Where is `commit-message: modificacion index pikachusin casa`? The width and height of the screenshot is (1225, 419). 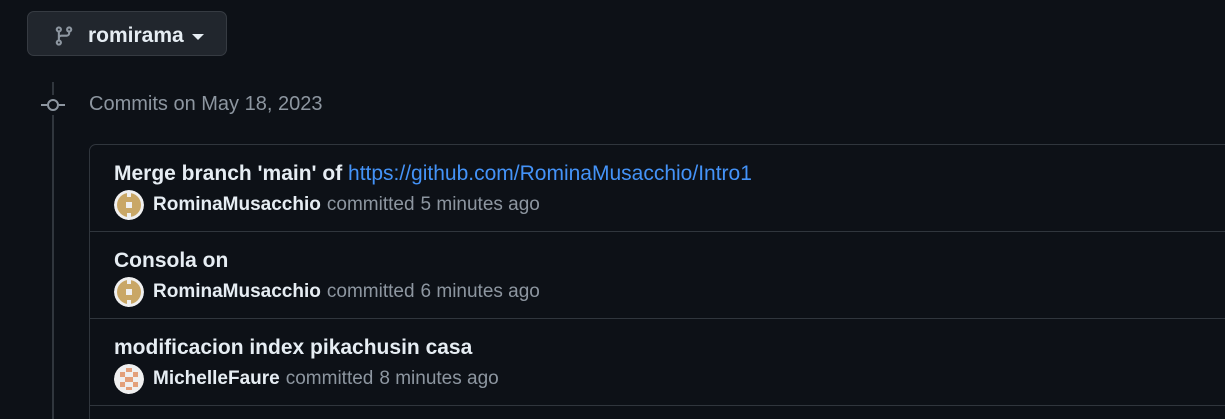
commit-message: modificacion index pikachusin casa is located at coordinates (293, 348).